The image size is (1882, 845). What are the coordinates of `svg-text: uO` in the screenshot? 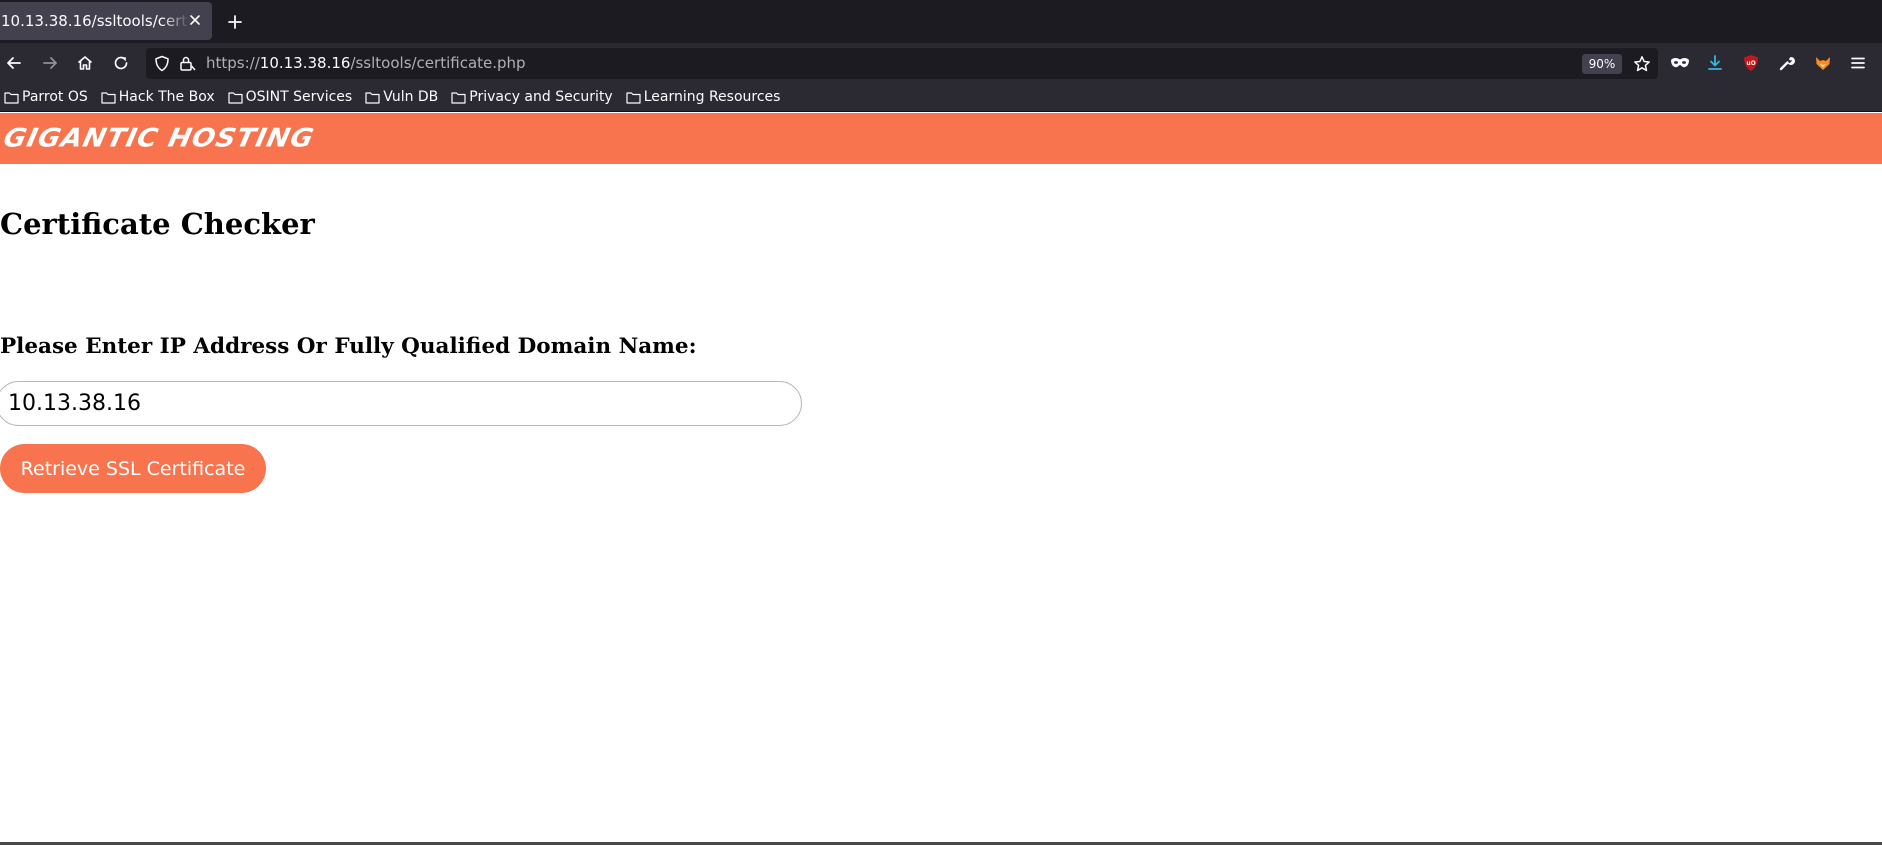 It's located at (1750, 63).